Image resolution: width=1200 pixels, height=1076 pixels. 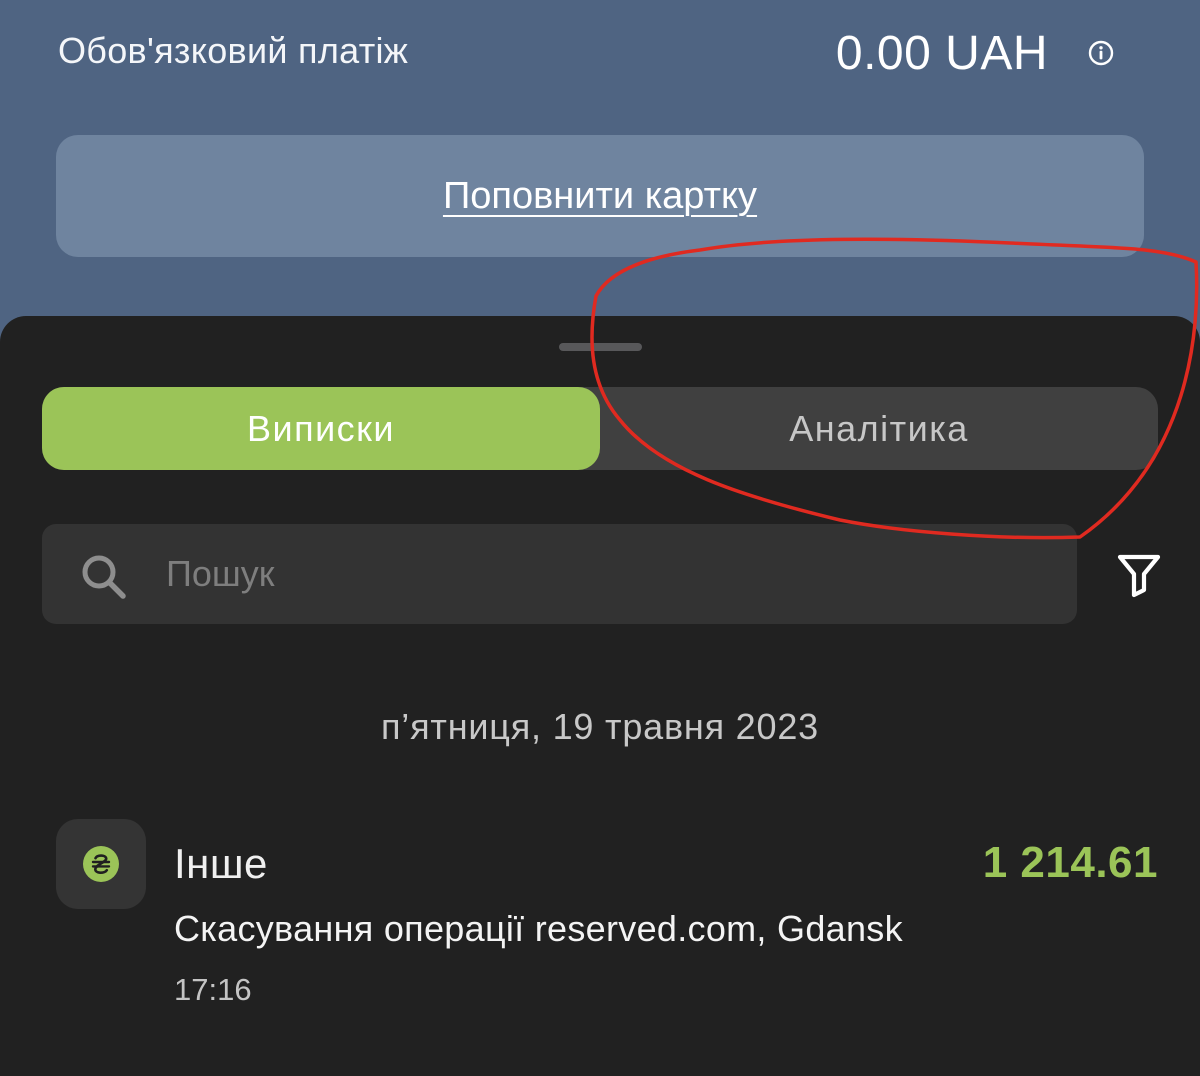 What do you see at coordinates (1139, 574) in the screenshot?
I see `filter-funnel-icon` at bounding box center [1139, 574].